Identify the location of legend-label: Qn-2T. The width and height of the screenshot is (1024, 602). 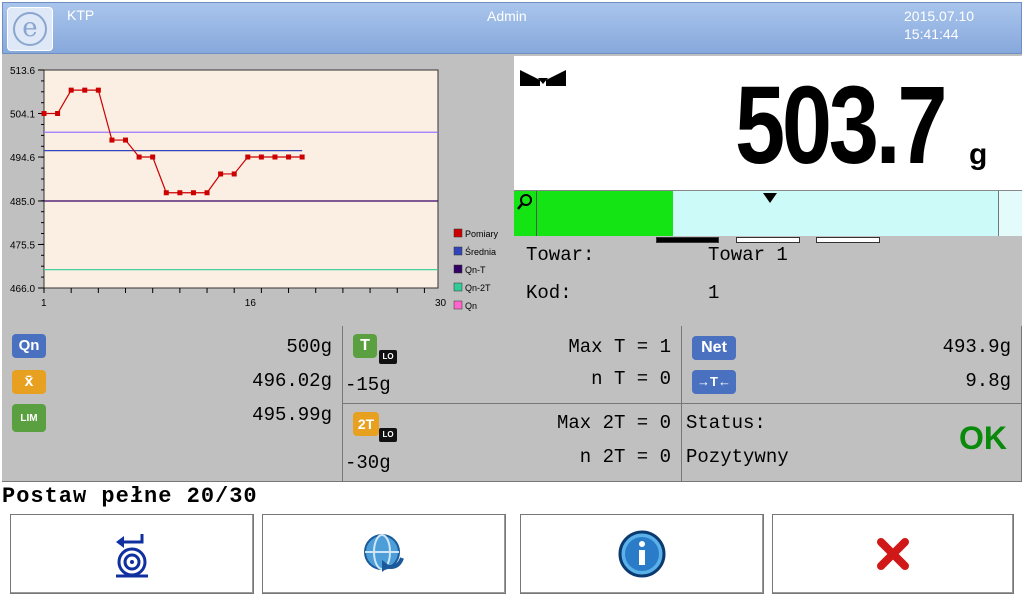
(478, 288).